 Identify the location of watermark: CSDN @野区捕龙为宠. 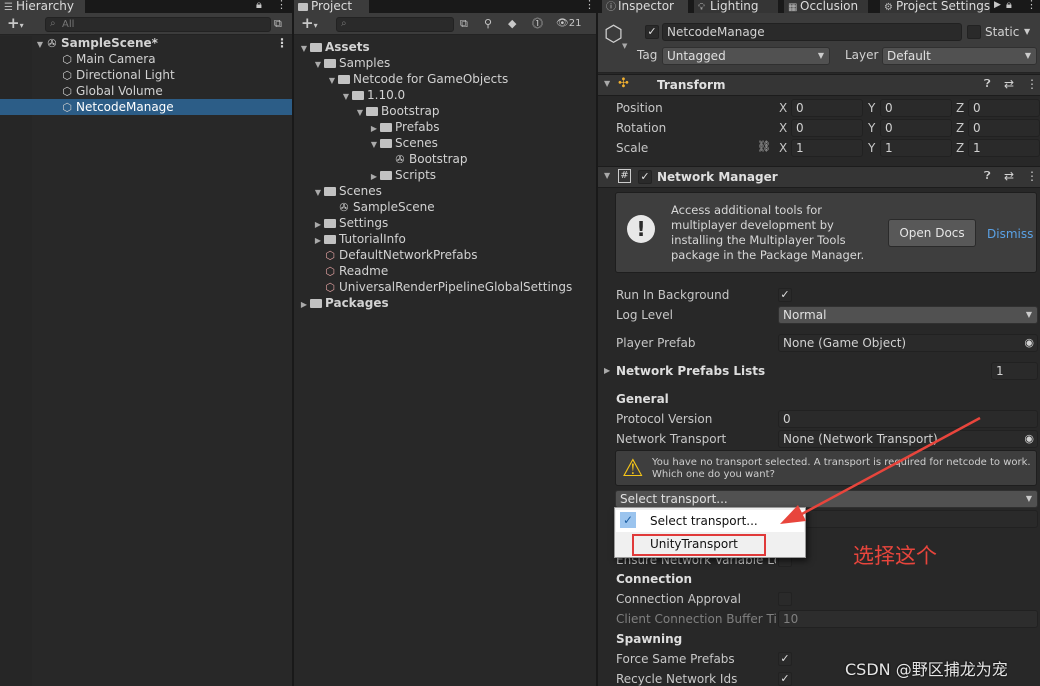
(926, 669).